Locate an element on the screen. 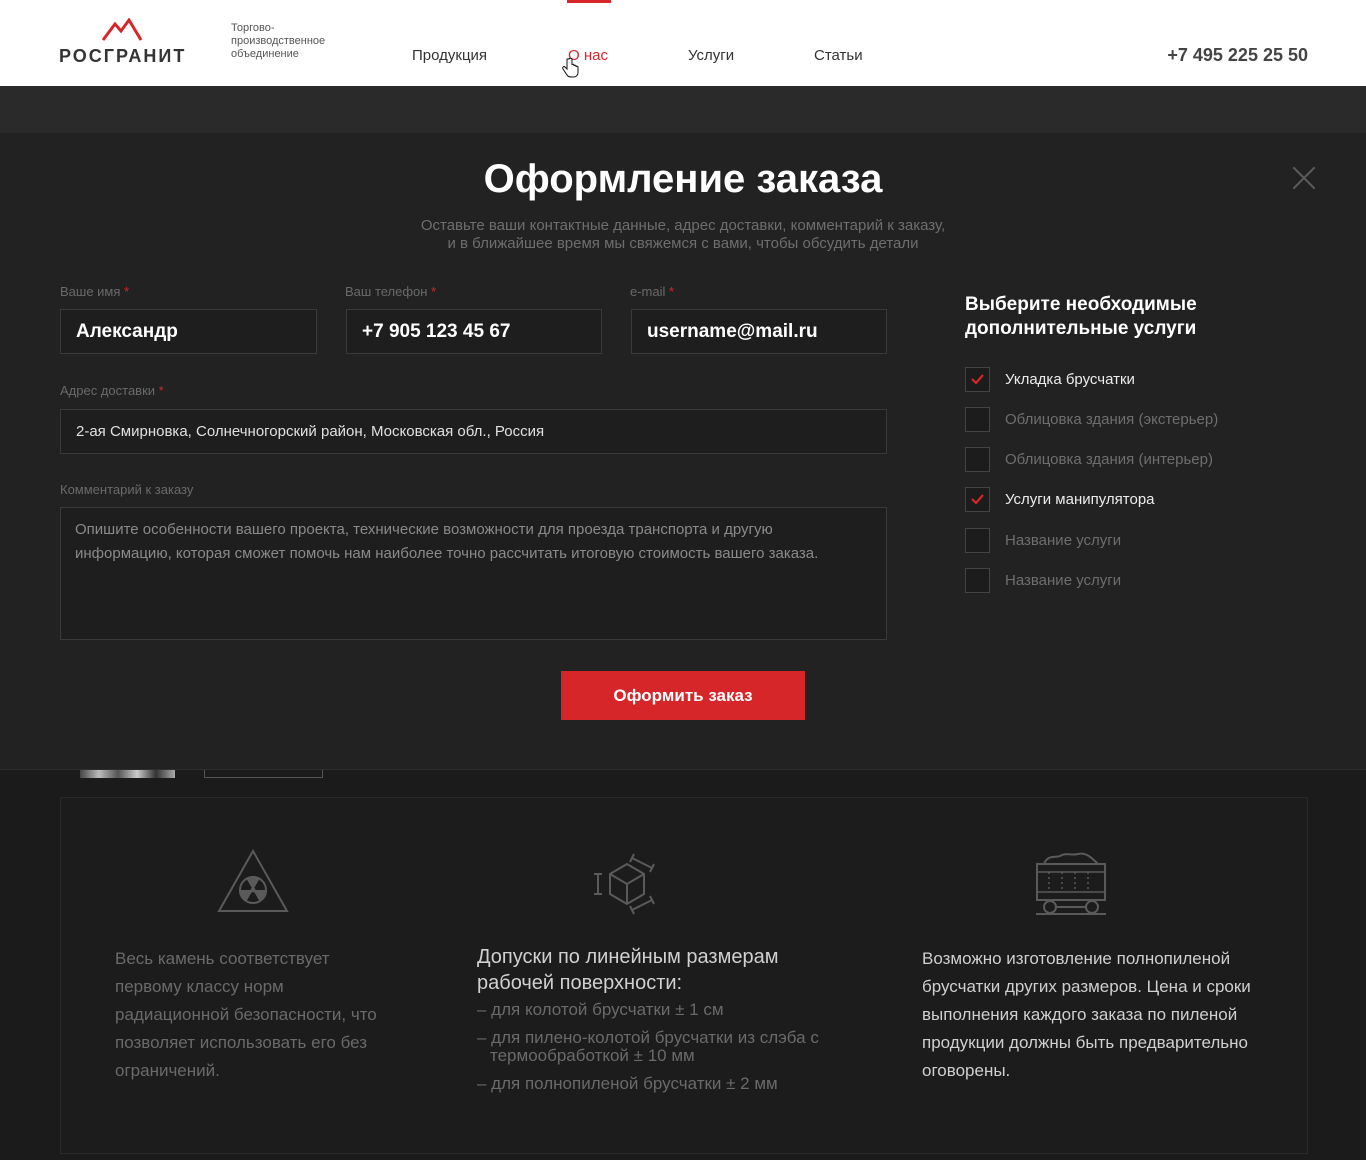 This screenshot has height=1160, width=1366. hand-cursor-icon is located at coordinates (570, 68).